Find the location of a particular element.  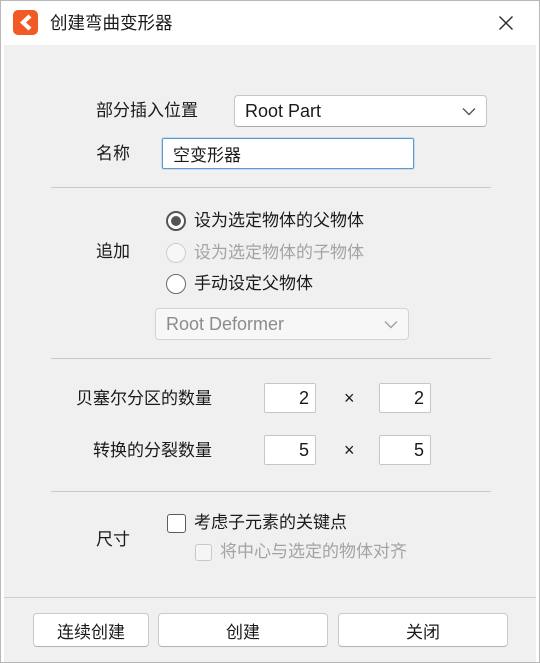

close-icon is located at coordinates (506, 23).